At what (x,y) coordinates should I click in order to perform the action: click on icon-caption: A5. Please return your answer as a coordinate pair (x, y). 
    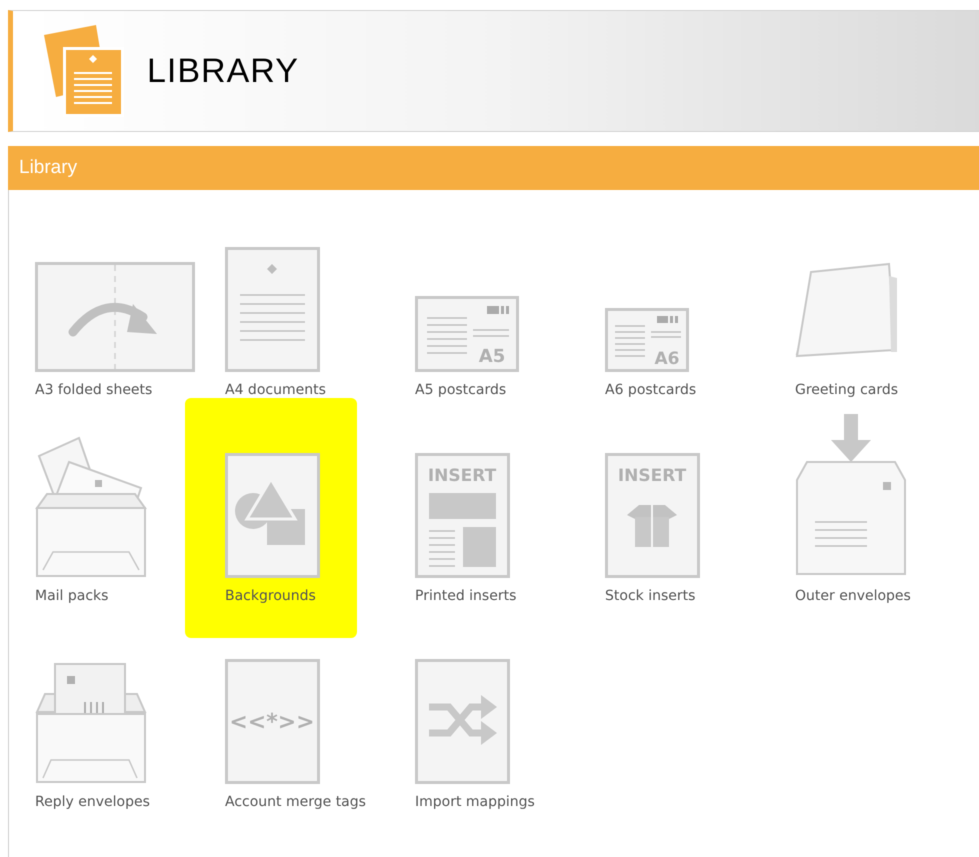
    Looking at the image, I should click on (492, 356).